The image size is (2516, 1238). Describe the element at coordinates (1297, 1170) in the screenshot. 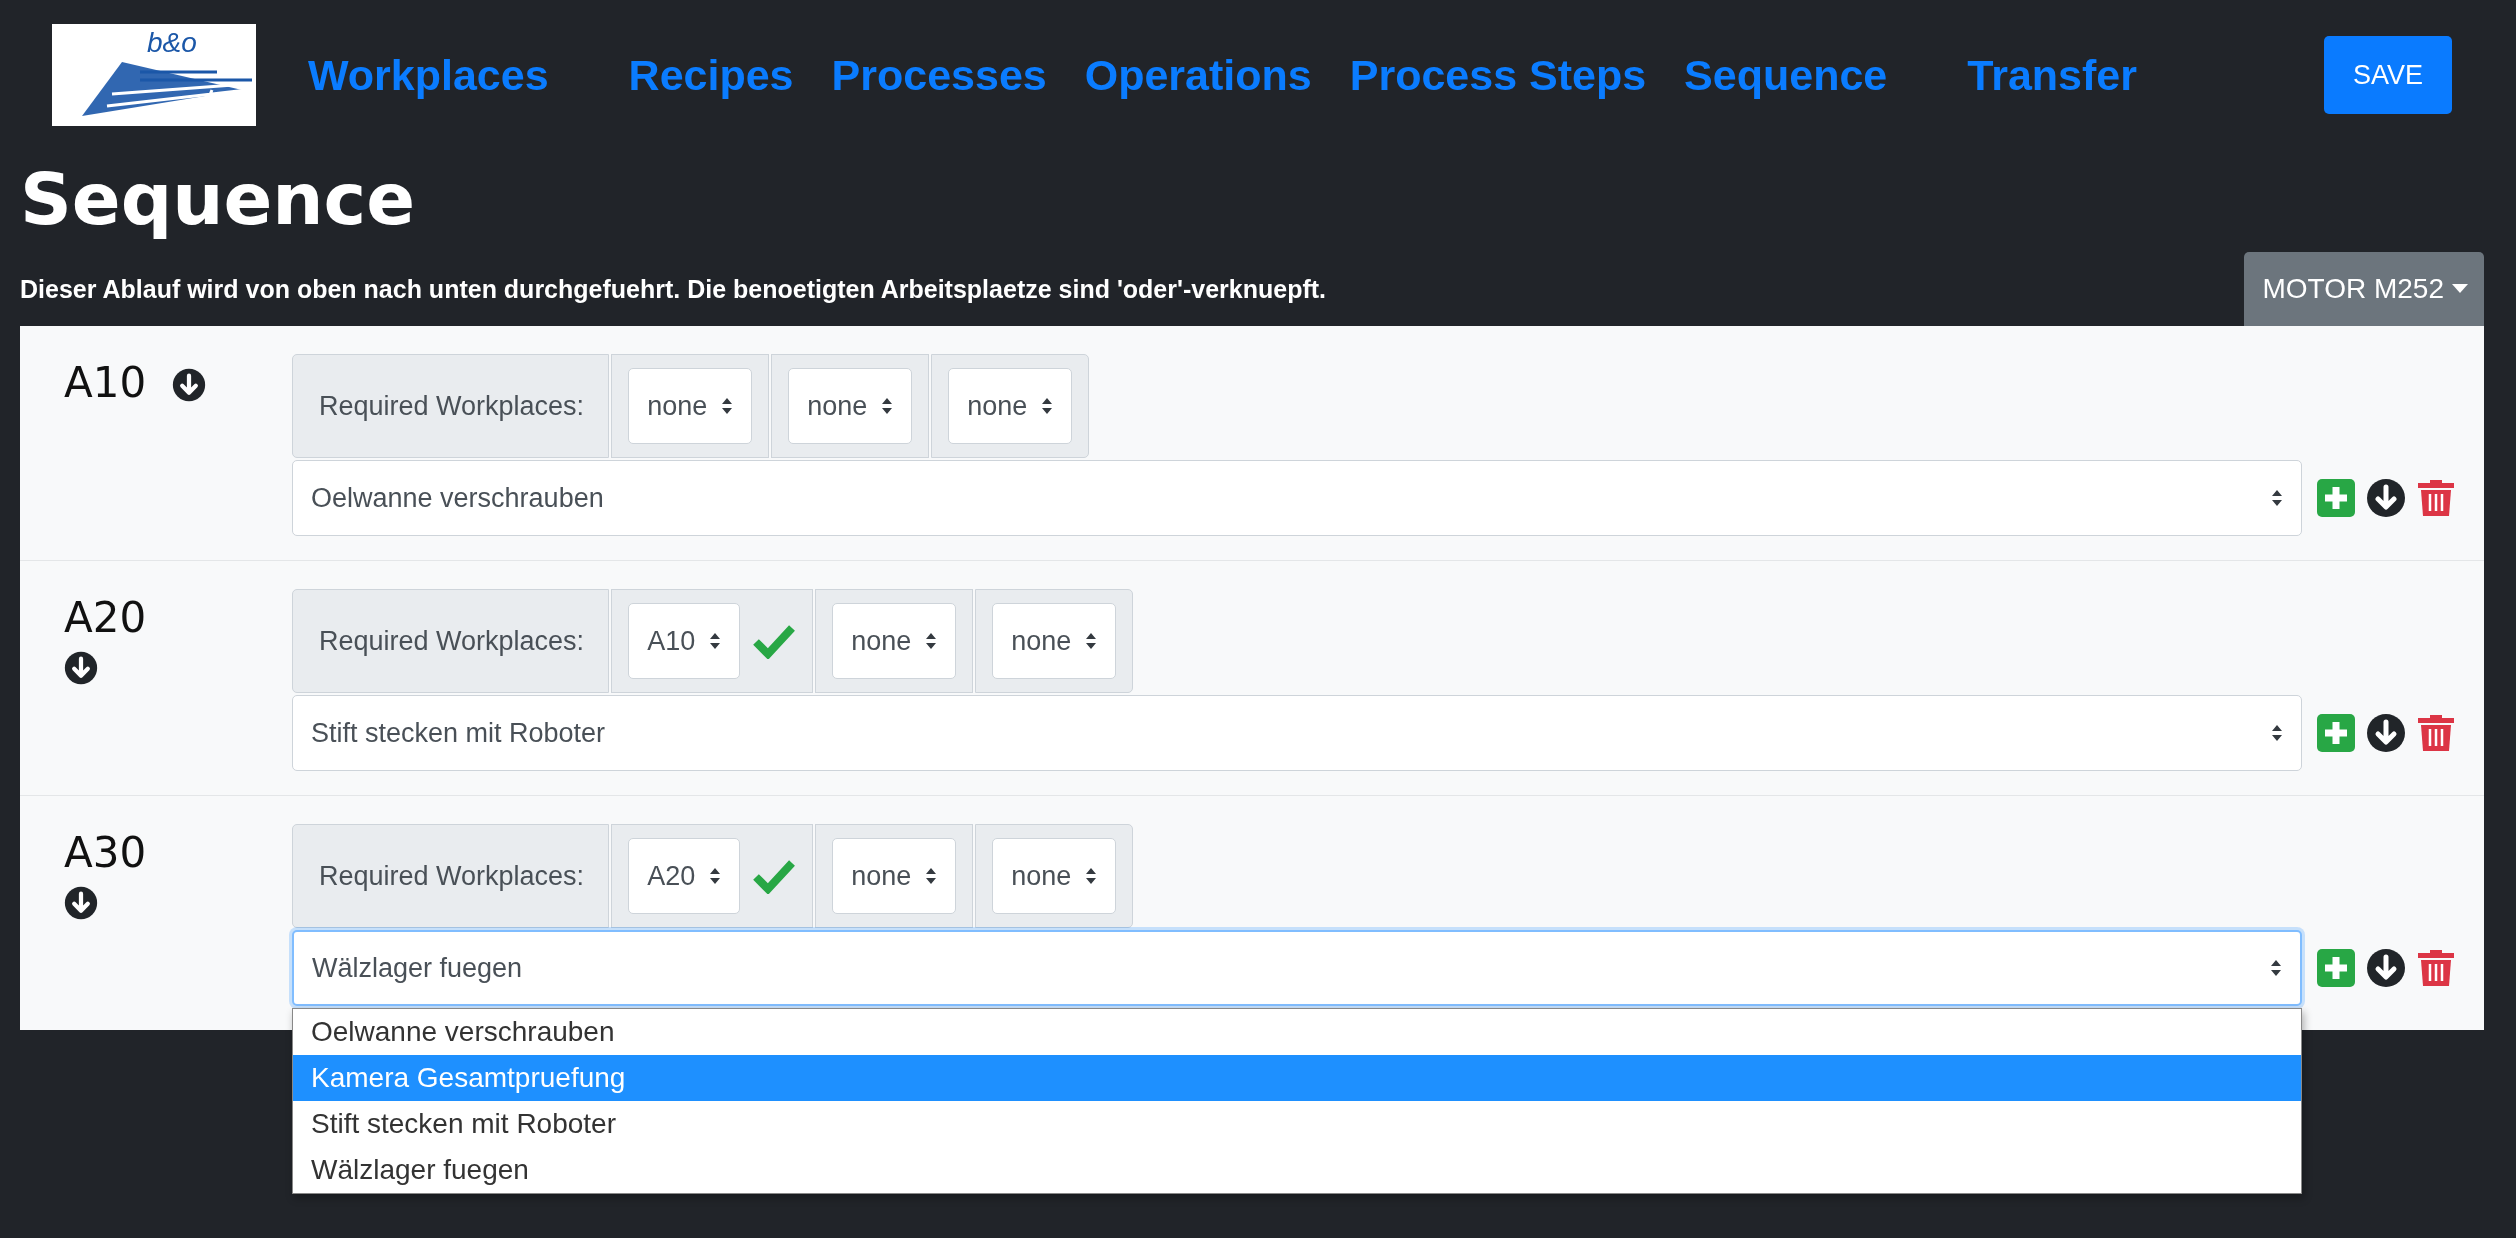

I see `dropdown-option: Wälzlager fuegen` at that location.